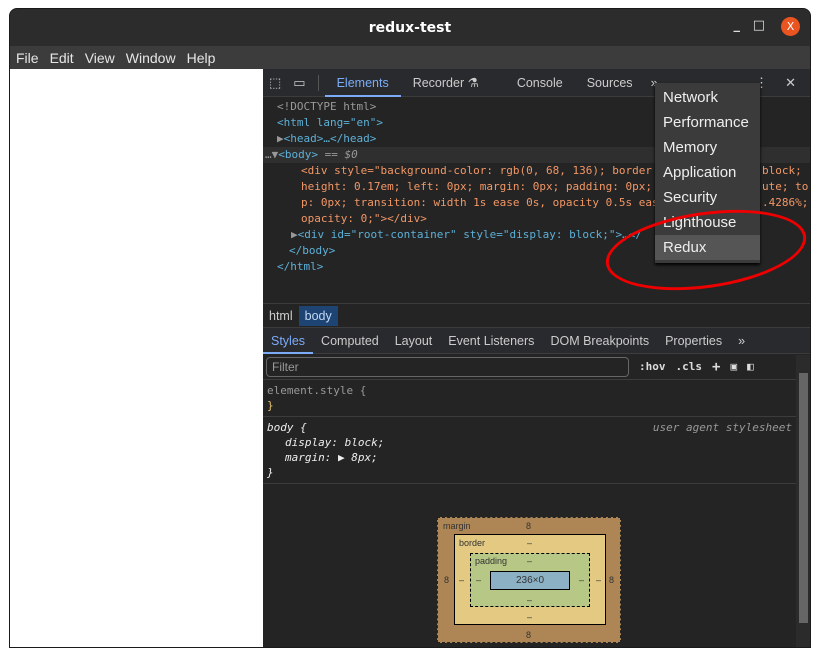 The image size is (820, 655). What do you see at coordinates (536, 315) in the screenshot?
I see `breadcrumb: html body` at bounding box center [536, 315].